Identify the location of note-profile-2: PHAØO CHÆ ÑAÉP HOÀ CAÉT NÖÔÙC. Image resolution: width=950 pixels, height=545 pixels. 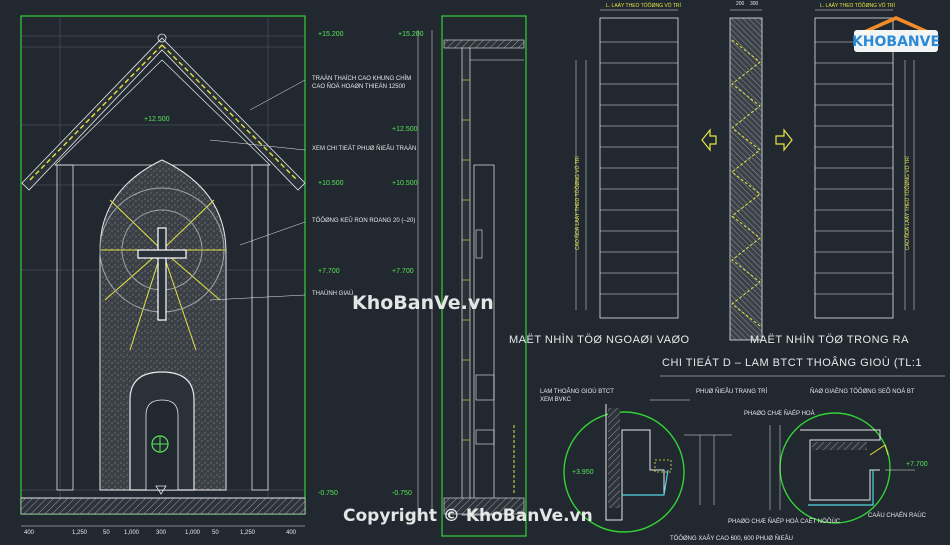
(784, 522).